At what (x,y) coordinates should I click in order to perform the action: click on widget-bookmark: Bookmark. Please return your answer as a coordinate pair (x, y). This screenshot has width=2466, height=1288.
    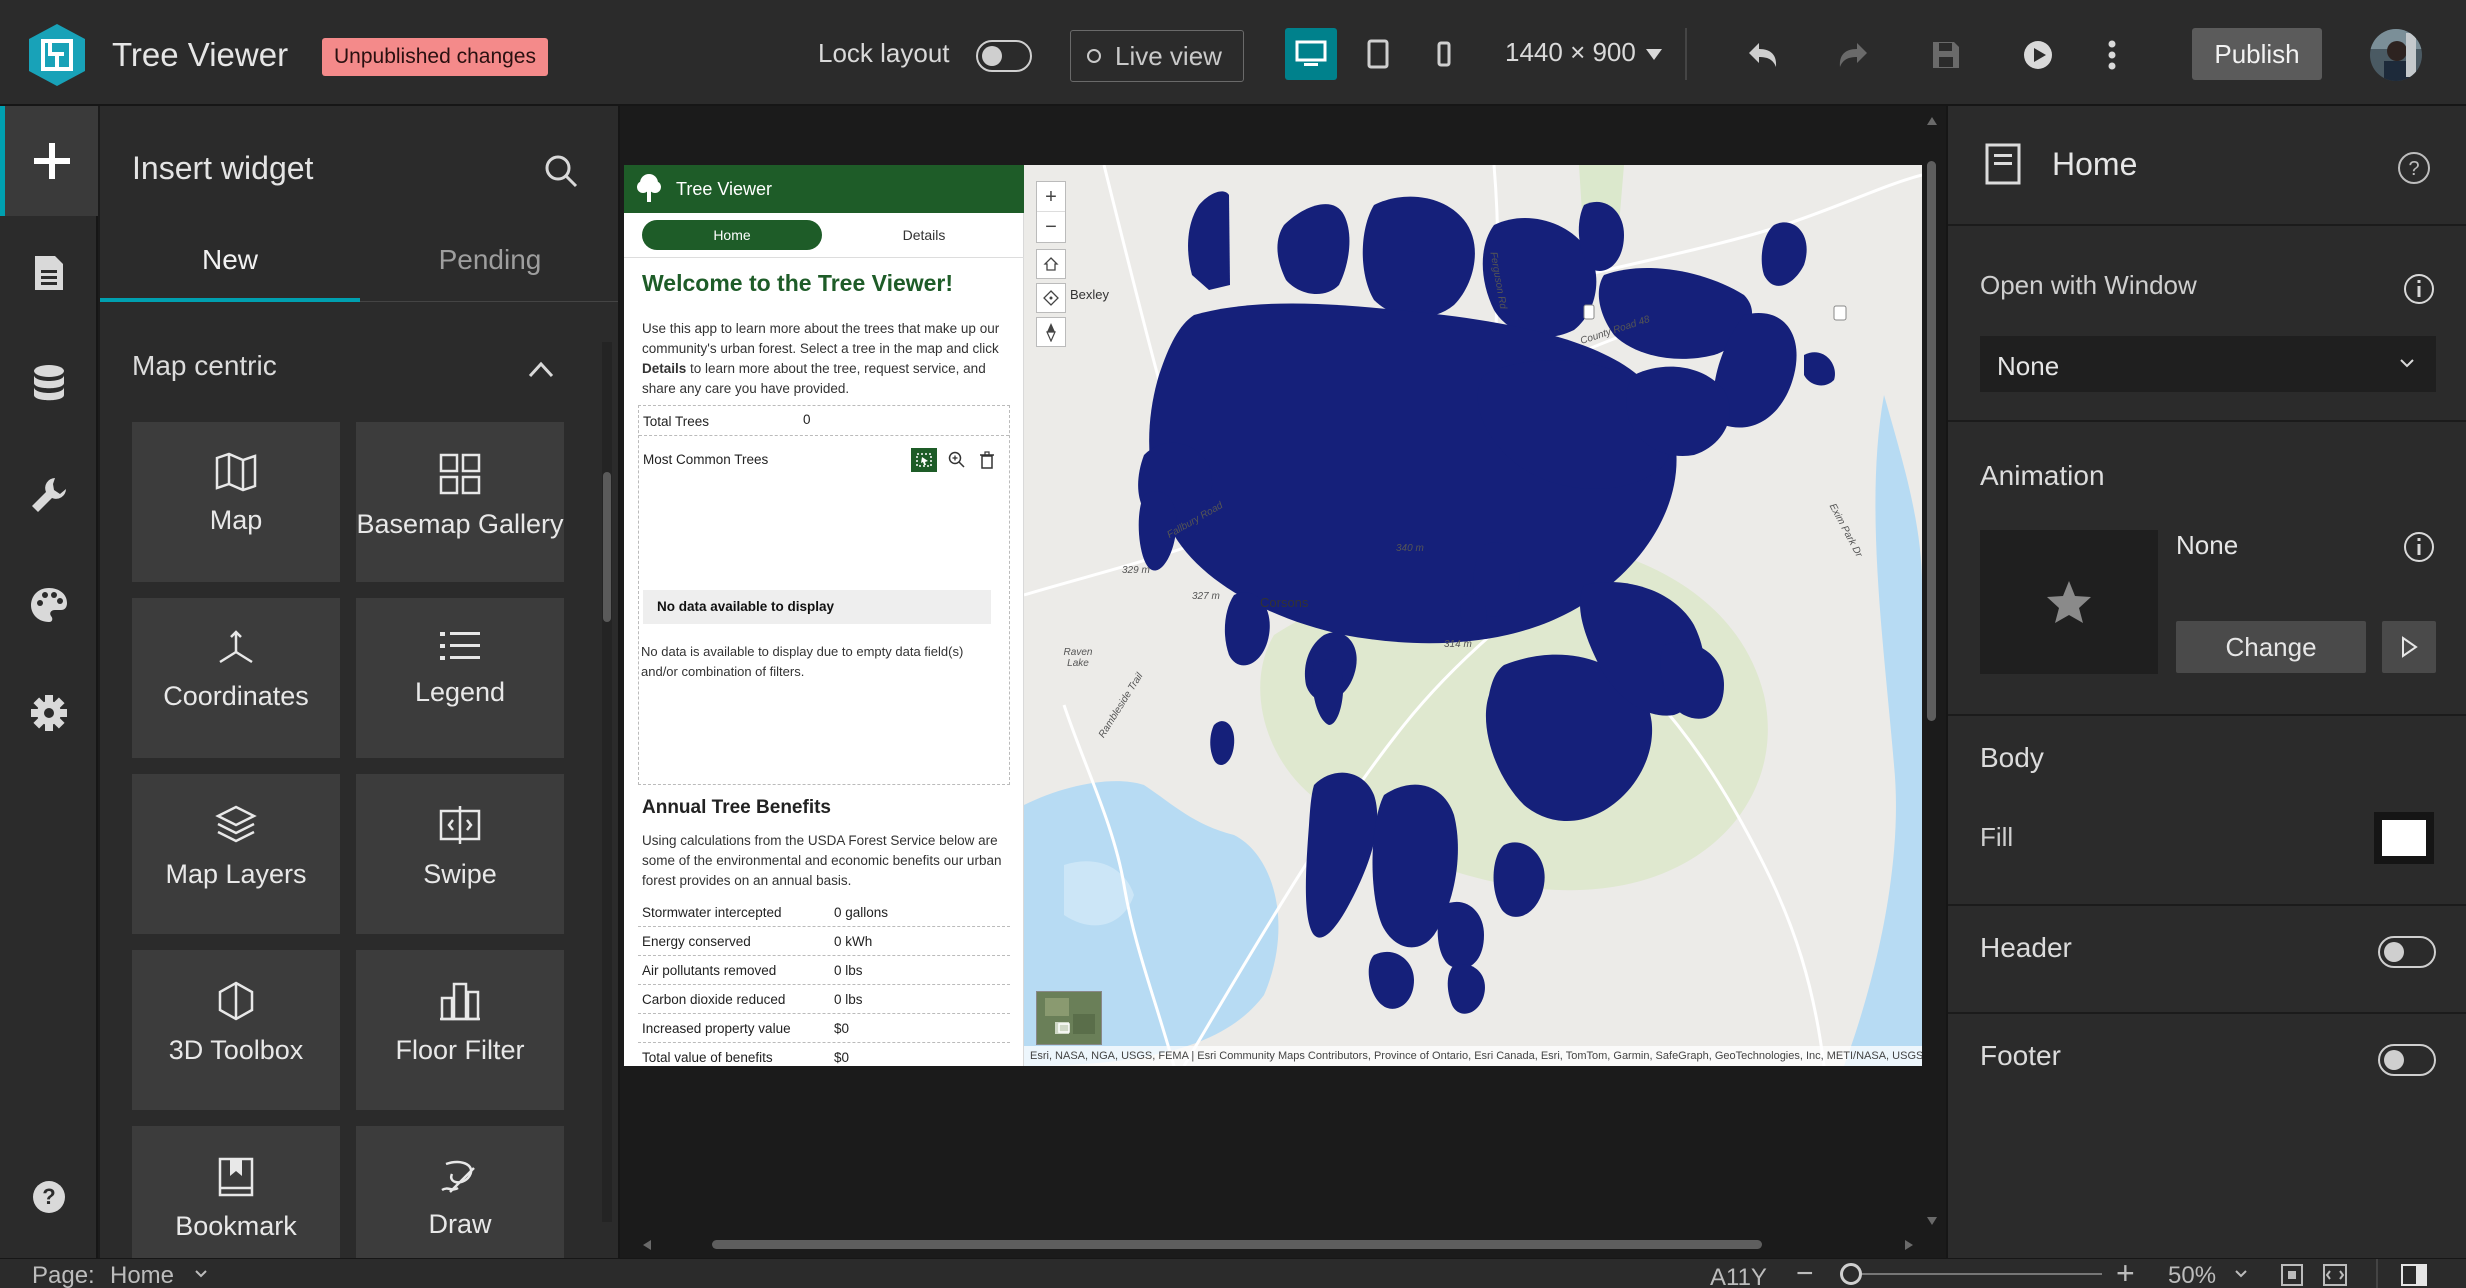
    Looking at the image, I should click on (236, 1192).